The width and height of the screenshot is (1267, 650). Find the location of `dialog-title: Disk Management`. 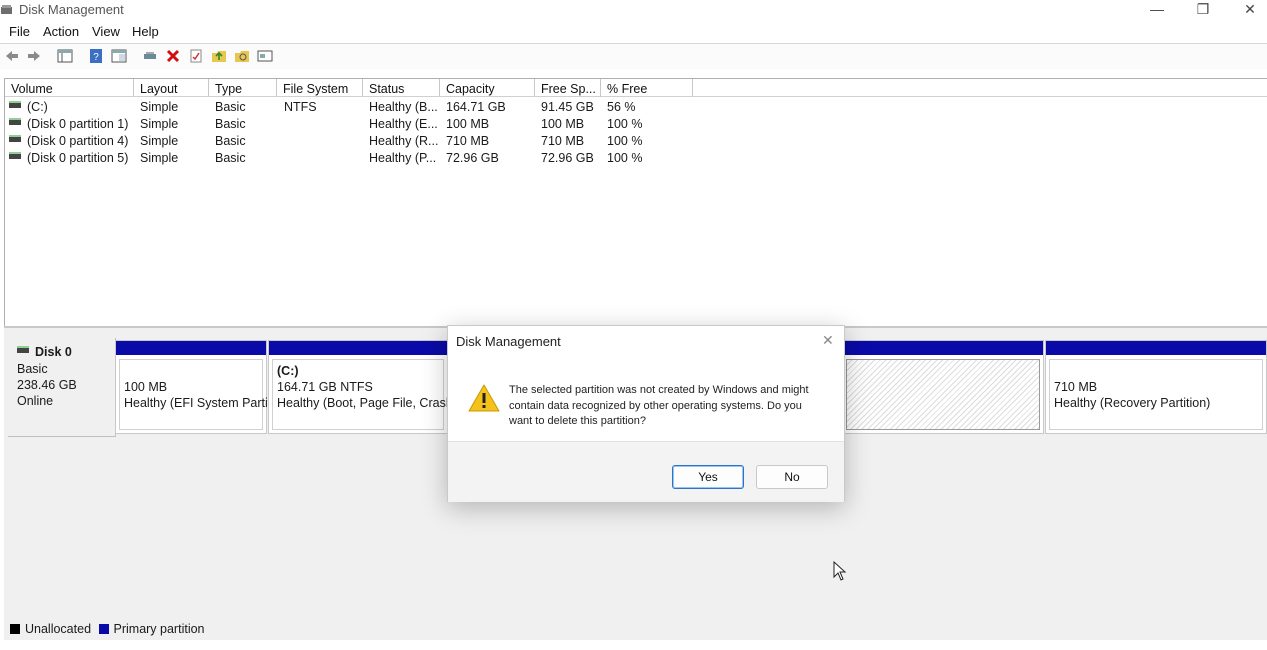

dialog-title: Disk Management is located at coordinates (508, 341).